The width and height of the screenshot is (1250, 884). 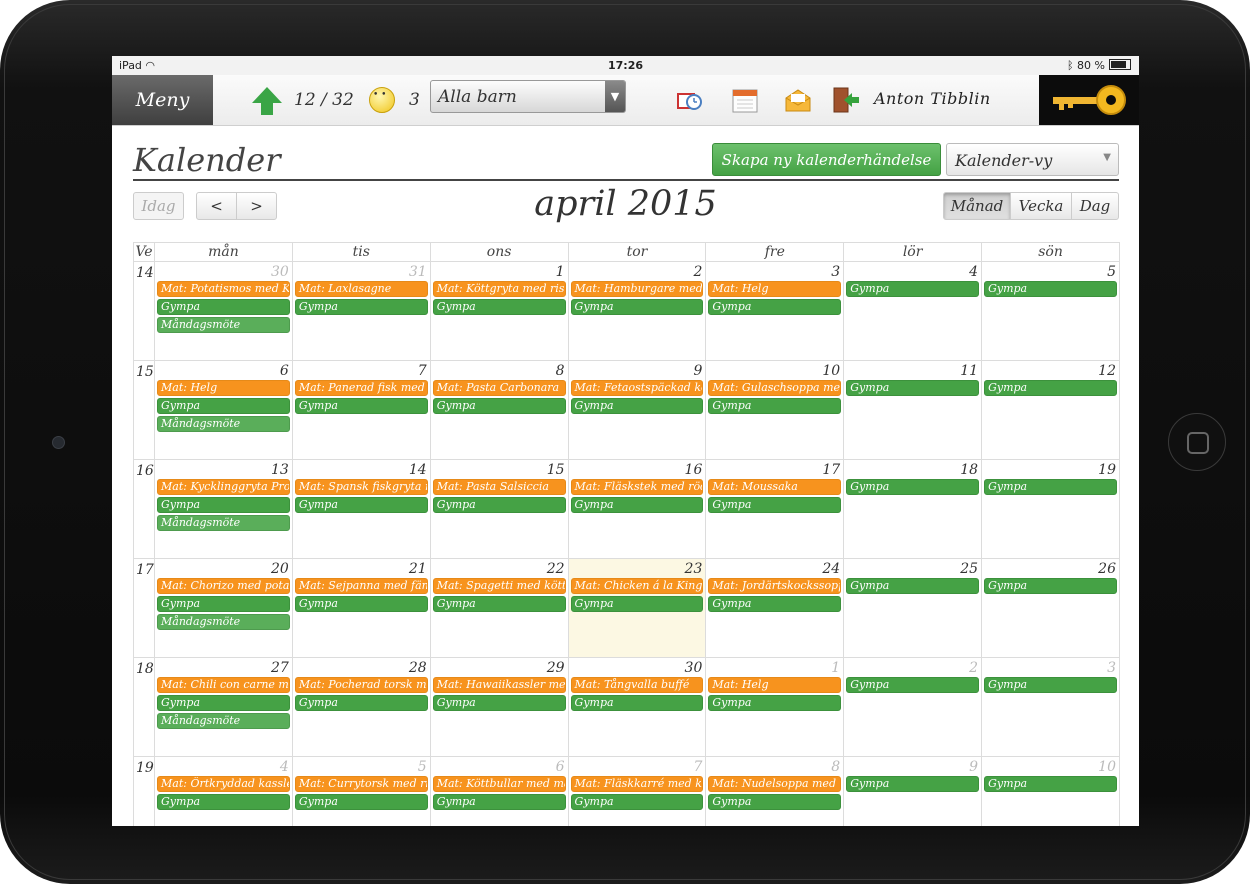 I want to click on day-cell: 29Mat: Hawaiikassler med ris Gympa, so click(x=499, y=707).